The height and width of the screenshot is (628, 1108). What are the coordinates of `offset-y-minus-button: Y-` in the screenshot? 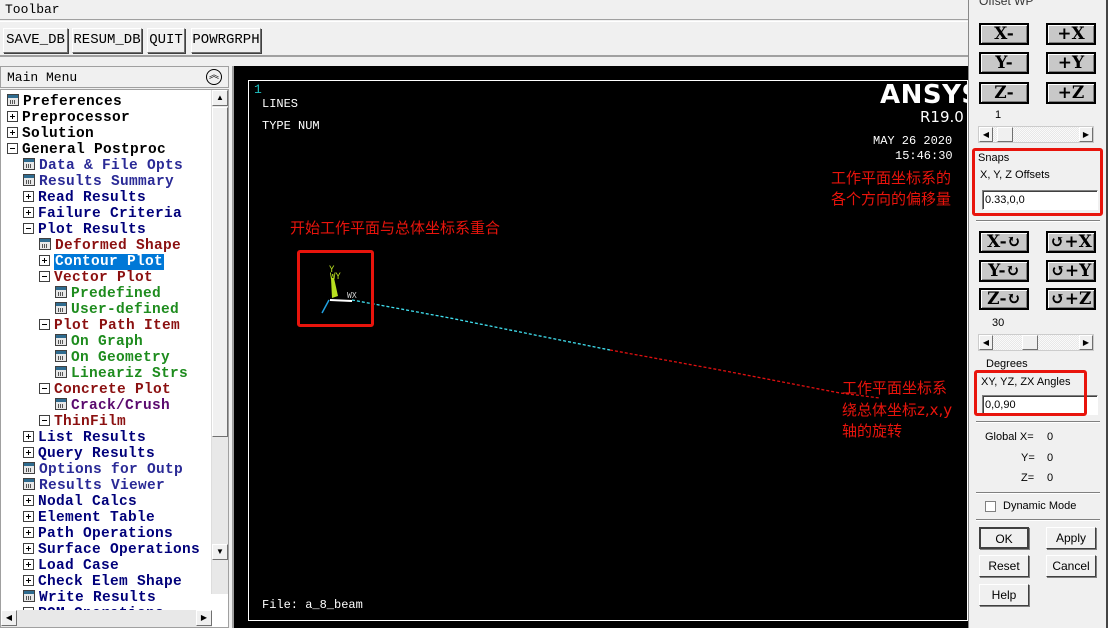 It's located at (1004, 63).